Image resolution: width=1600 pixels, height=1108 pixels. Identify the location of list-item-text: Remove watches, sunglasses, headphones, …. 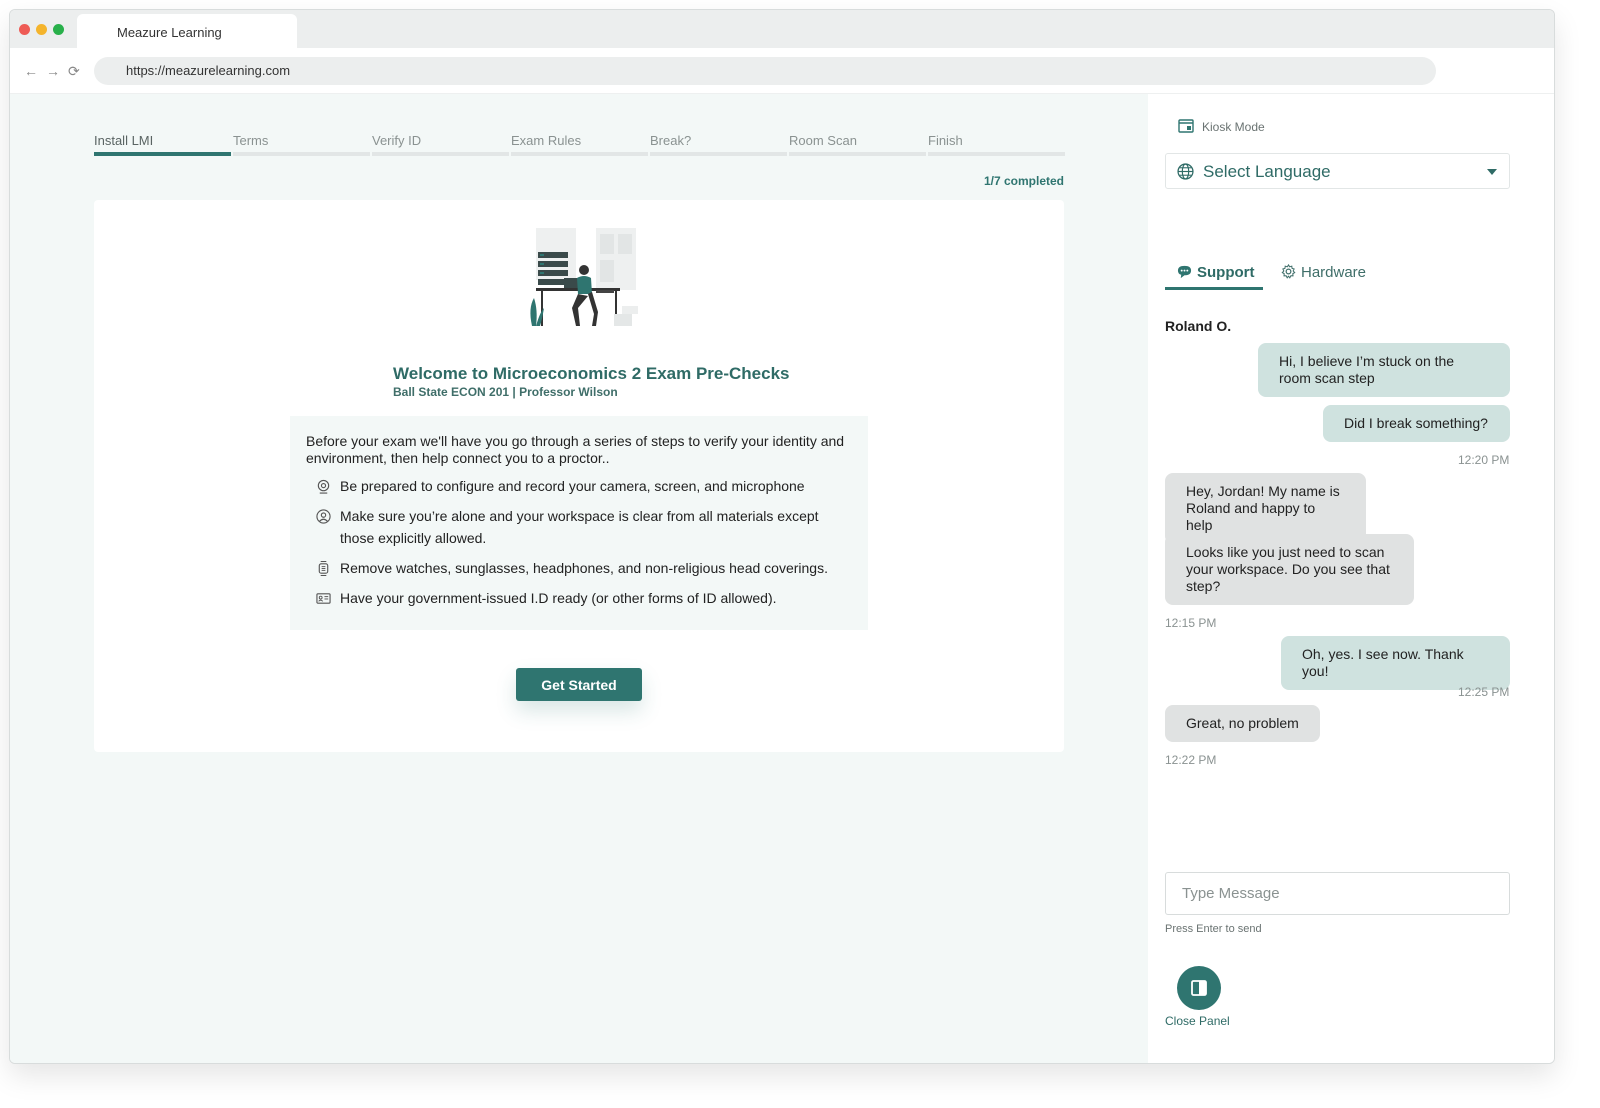
(584, 568).